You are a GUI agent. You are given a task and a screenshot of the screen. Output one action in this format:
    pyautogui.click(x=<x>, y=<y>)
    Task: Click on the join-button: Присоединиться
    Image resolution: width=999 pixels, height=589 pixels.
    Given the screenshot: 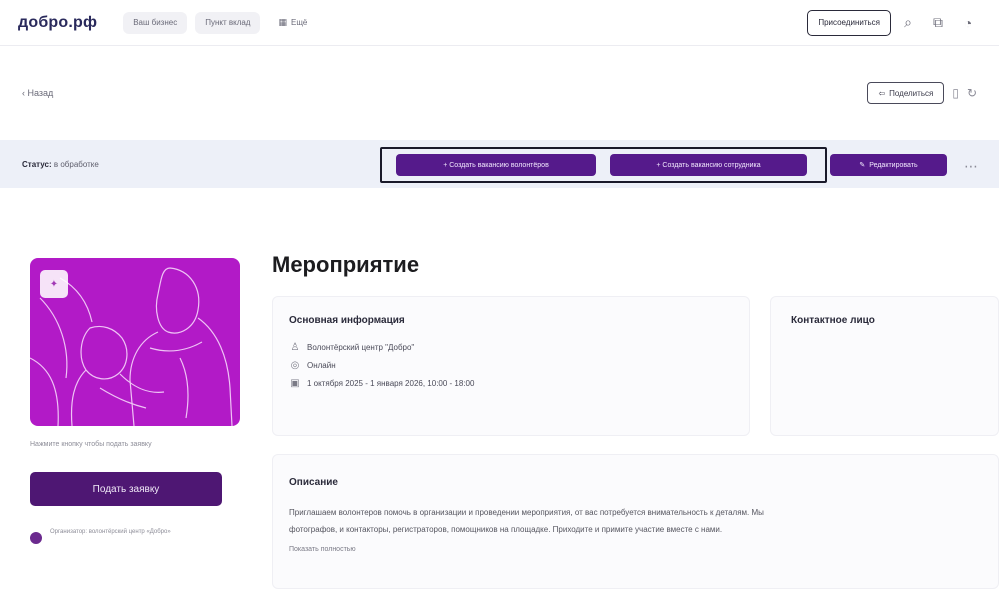 What is the action you would take?
    pyautogui.click(x=849, y=22)
    